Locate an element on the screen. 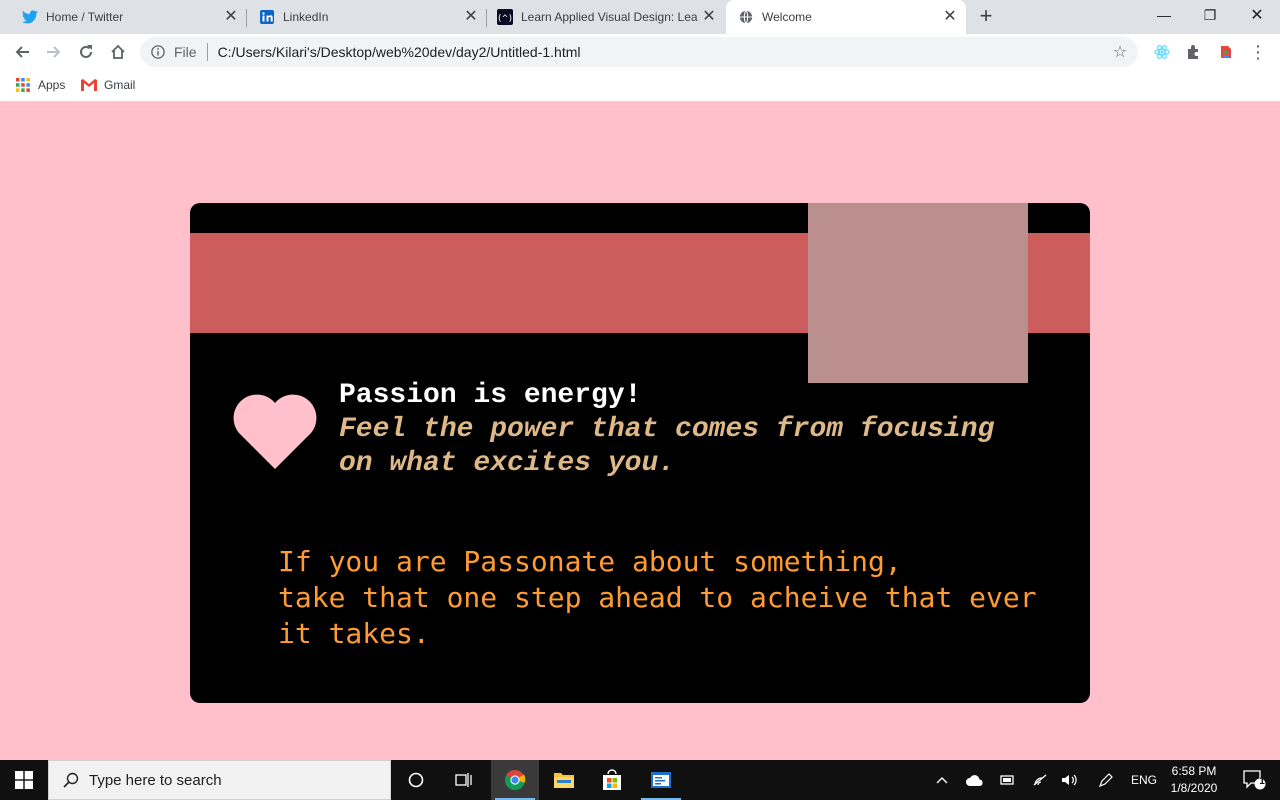 The height and width of the screenshot is (800, 1280). language-indicator: ENG is located at coordinates (1144, 780).